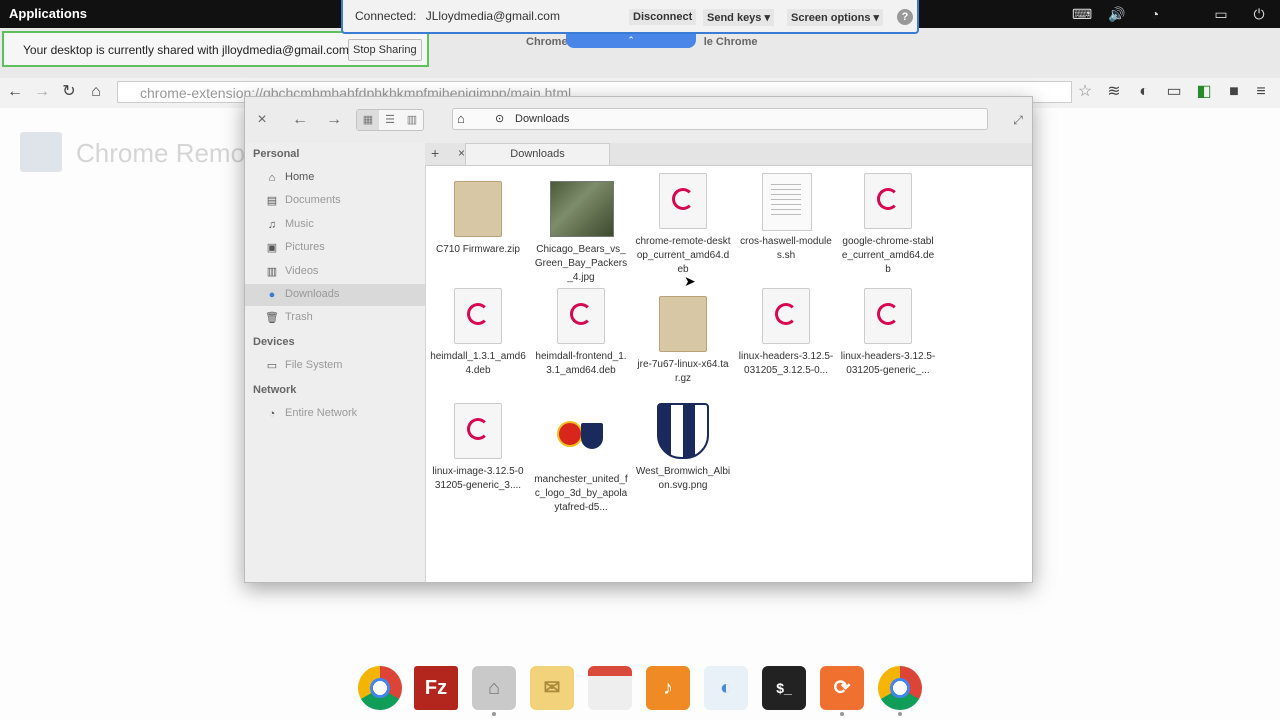 The width and height of the screenshot is (1280, 720). I want to click on music-dock-icon: ♪, so click(668, 688).